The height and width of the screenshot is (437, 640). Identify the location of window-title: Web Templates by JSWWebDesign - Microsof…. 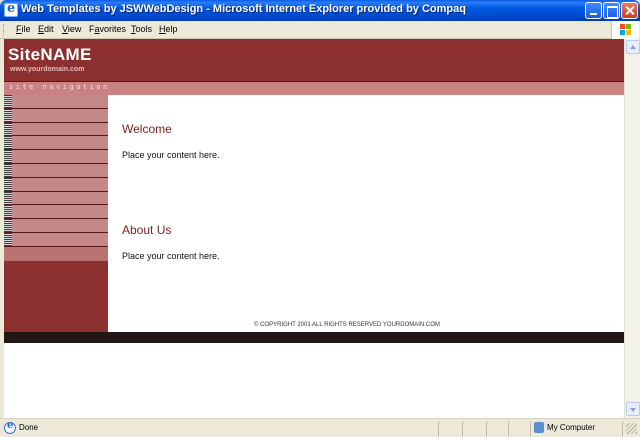
(243, 9).